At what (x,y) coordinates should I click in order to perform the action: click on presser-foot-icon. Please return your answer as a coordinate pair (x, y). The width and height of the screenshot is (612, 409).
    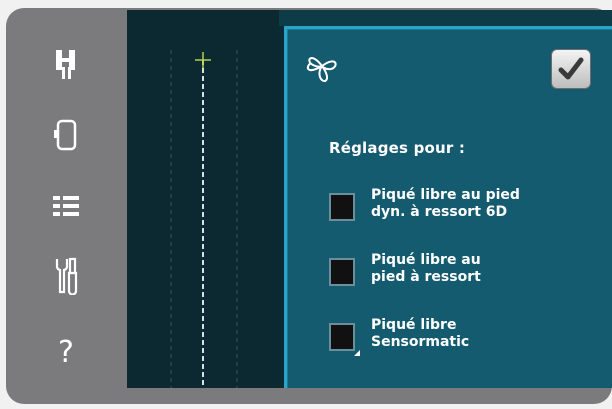
    Looking at the image, I should click on (65, 64).